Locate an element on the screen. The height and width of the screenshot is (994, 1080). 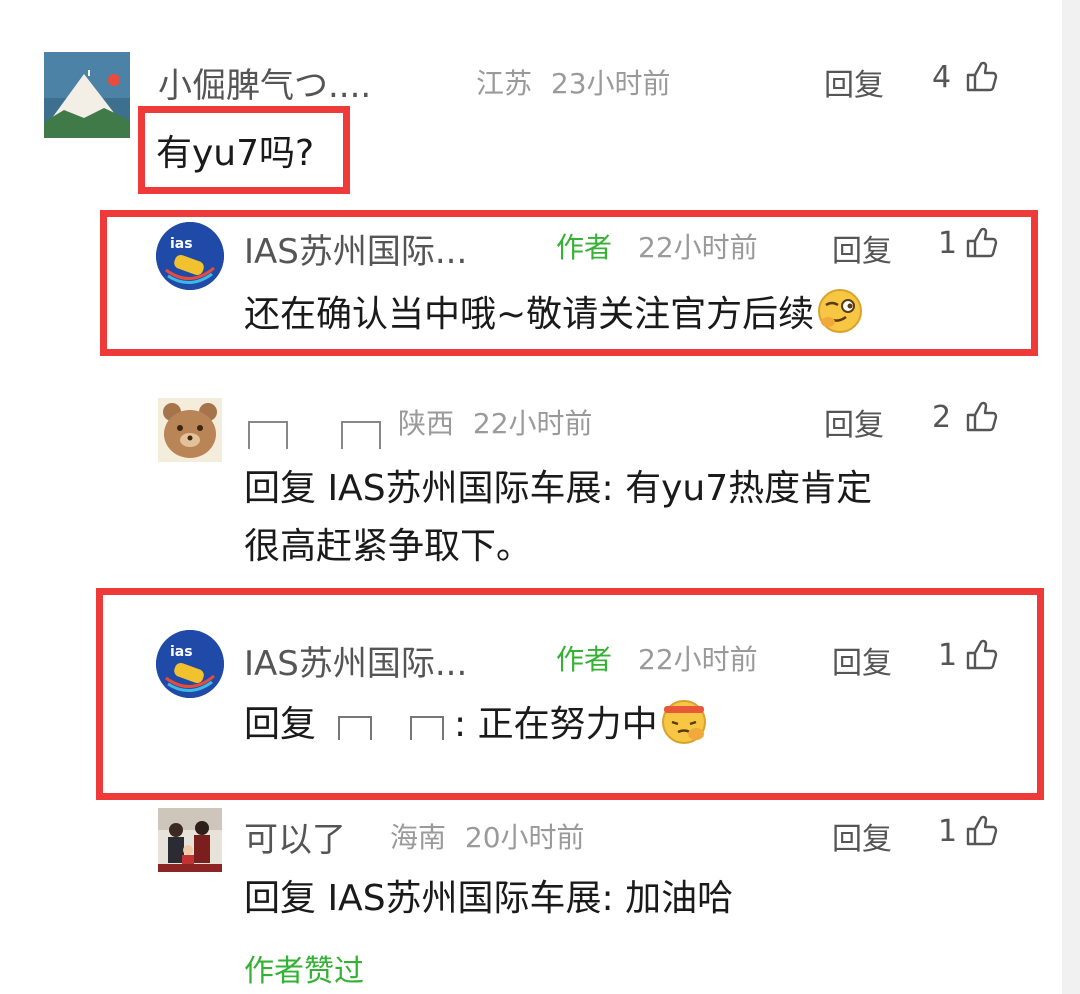
comment-text-line-1: 回复 IAS苏州国际车展: 有yu7热度肯定 is located at coordinates (558, 488).